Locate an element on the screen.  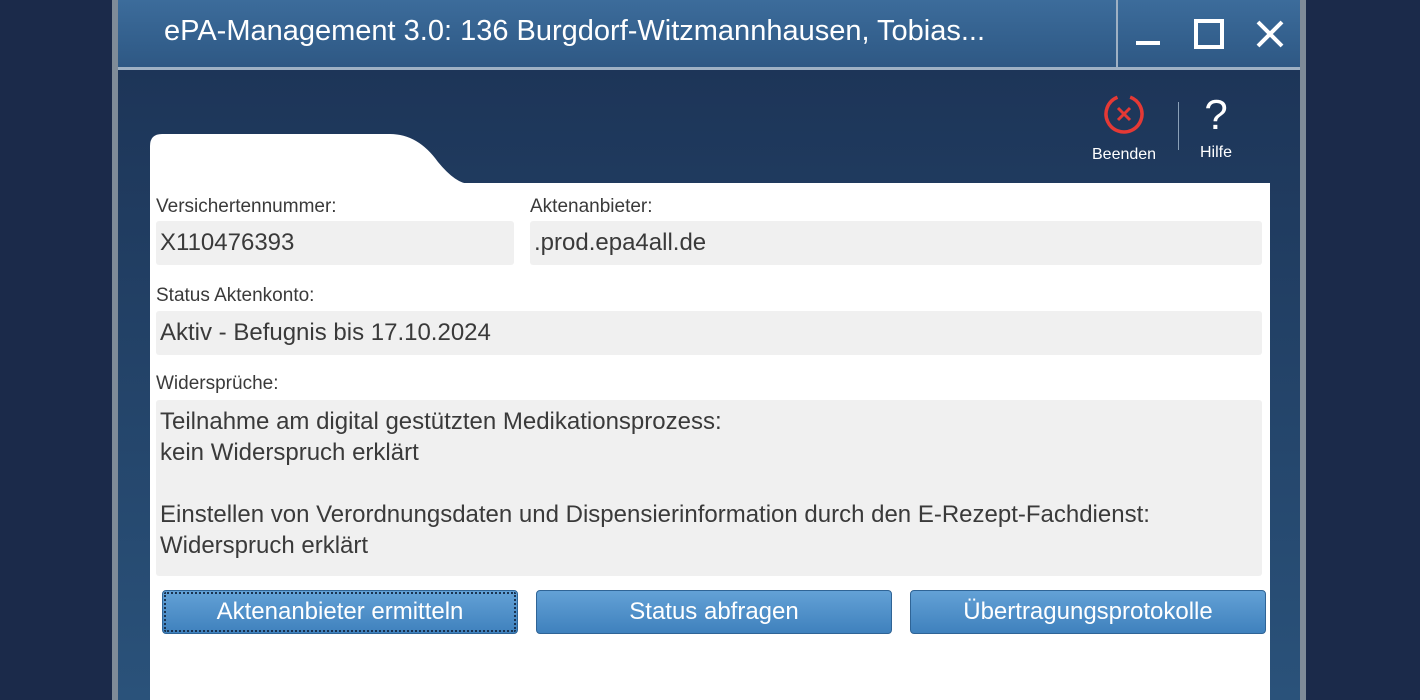
objection-line: Widerspruch erklärt is located at coordinates (264, 545).